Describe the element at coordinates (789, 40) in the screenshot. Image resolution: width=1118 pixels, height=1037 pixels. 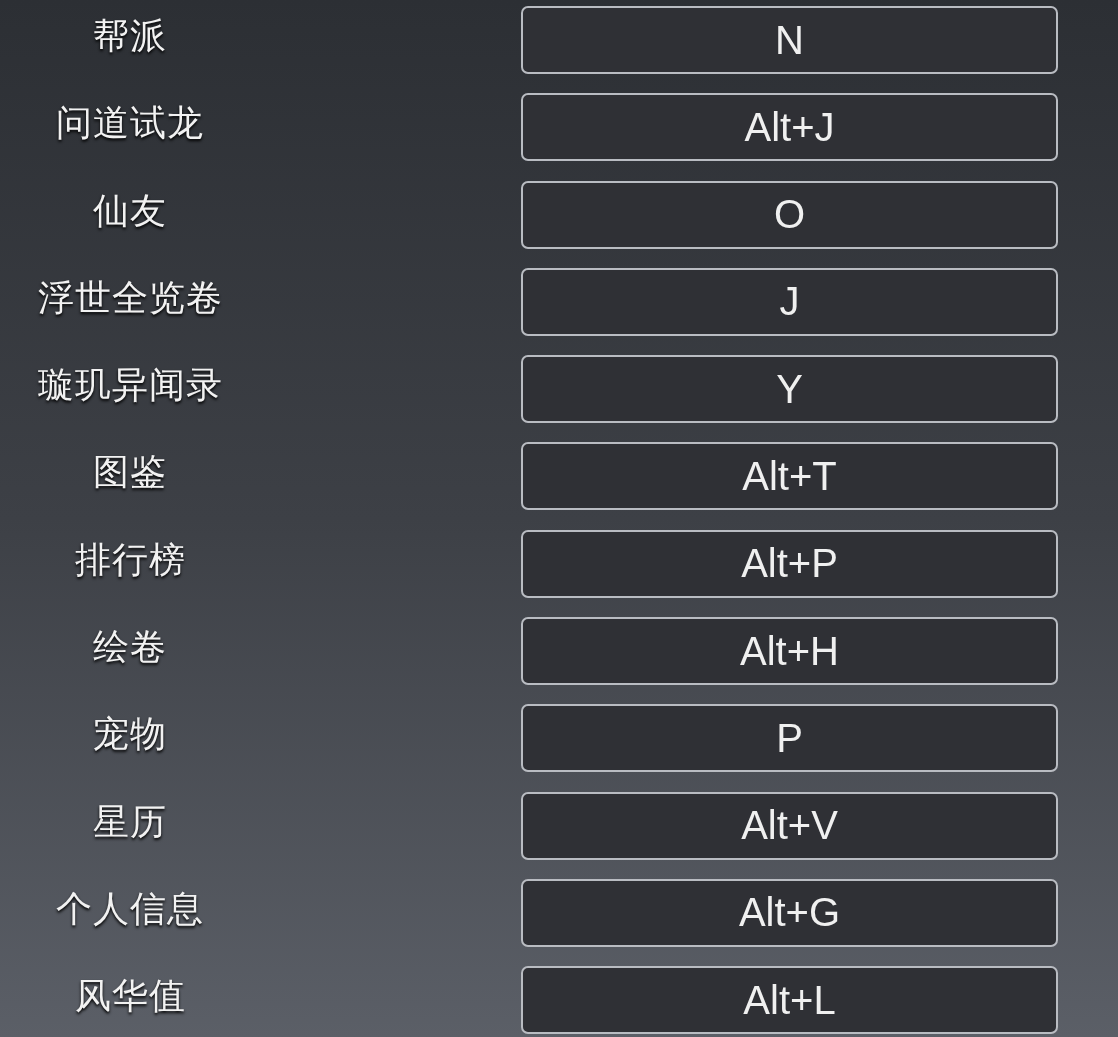
I see `key-binding-button: N` at that location.